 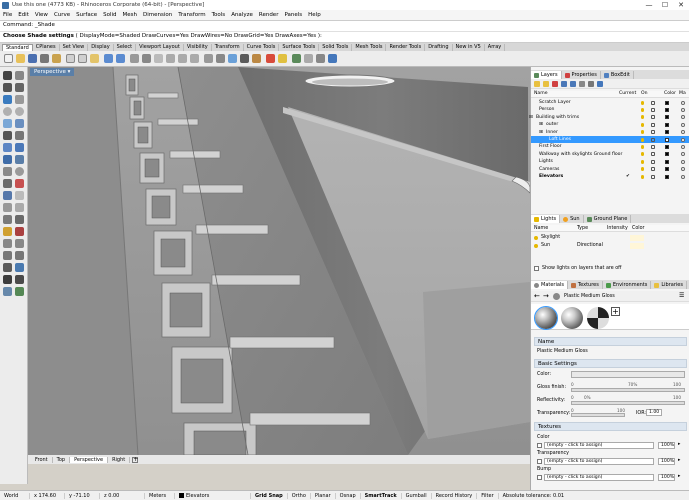 I want to click on shaded-icon, so click(x=244, y=58).